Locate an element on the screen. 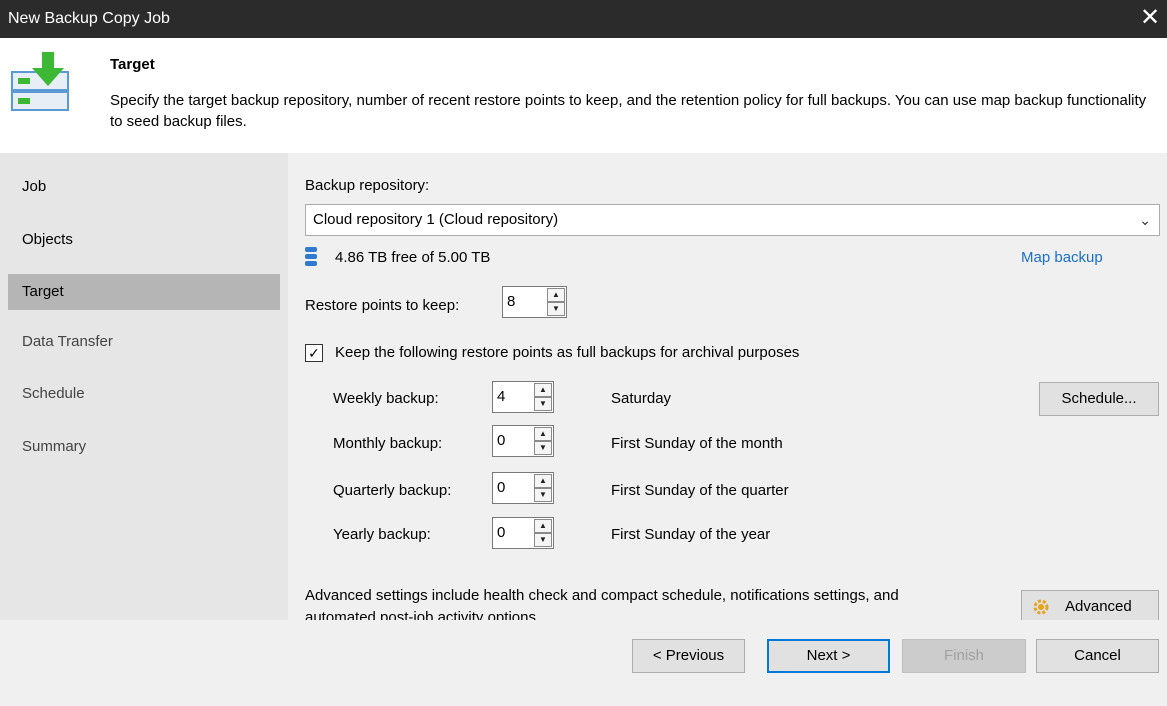  repository-select: Cloud repository 1 (Cloud repository) ⌄ is located at coordinates (732, 220).